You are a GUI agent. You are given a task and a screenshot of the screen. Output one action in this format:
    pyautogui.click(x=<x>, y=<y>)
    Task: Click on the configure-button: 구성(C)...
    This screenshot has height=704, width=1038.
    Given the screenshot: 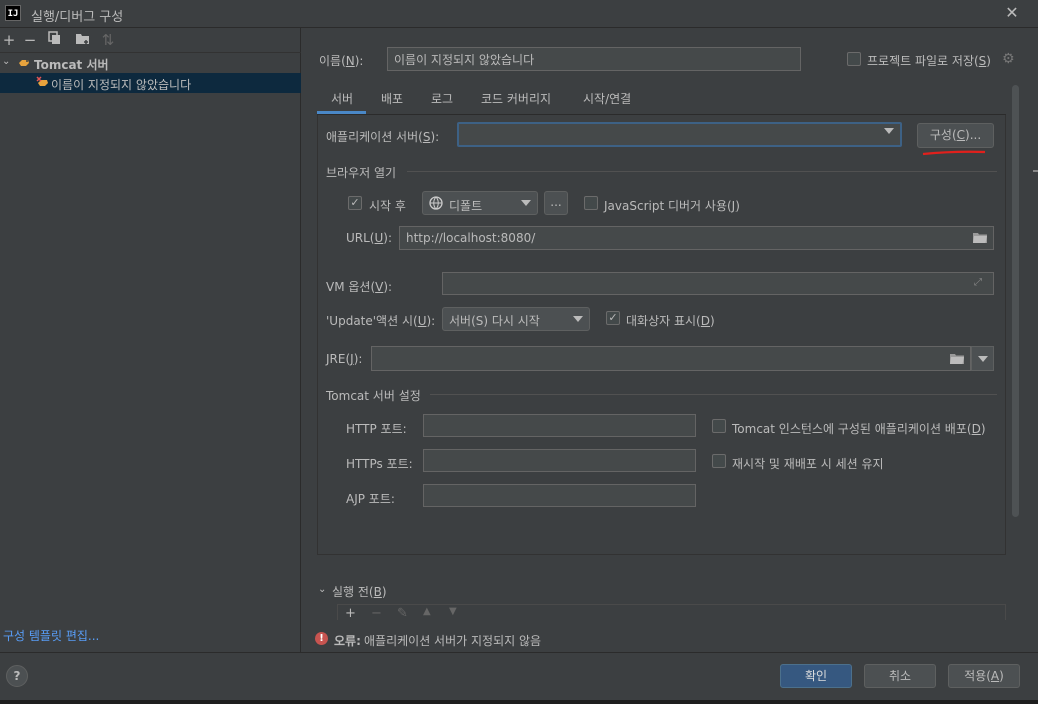 What is the action you would take?
    pyautogui.click(x=955, y=135)
    